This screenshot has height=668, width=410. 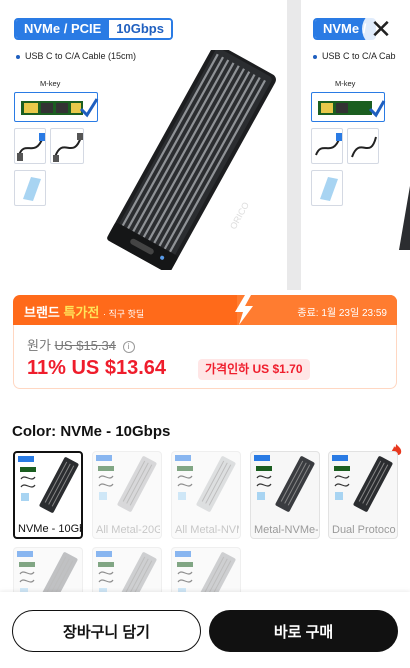 I want to click on next-spec-line: USB C to C/A Cab, so click(x=354, y=56).